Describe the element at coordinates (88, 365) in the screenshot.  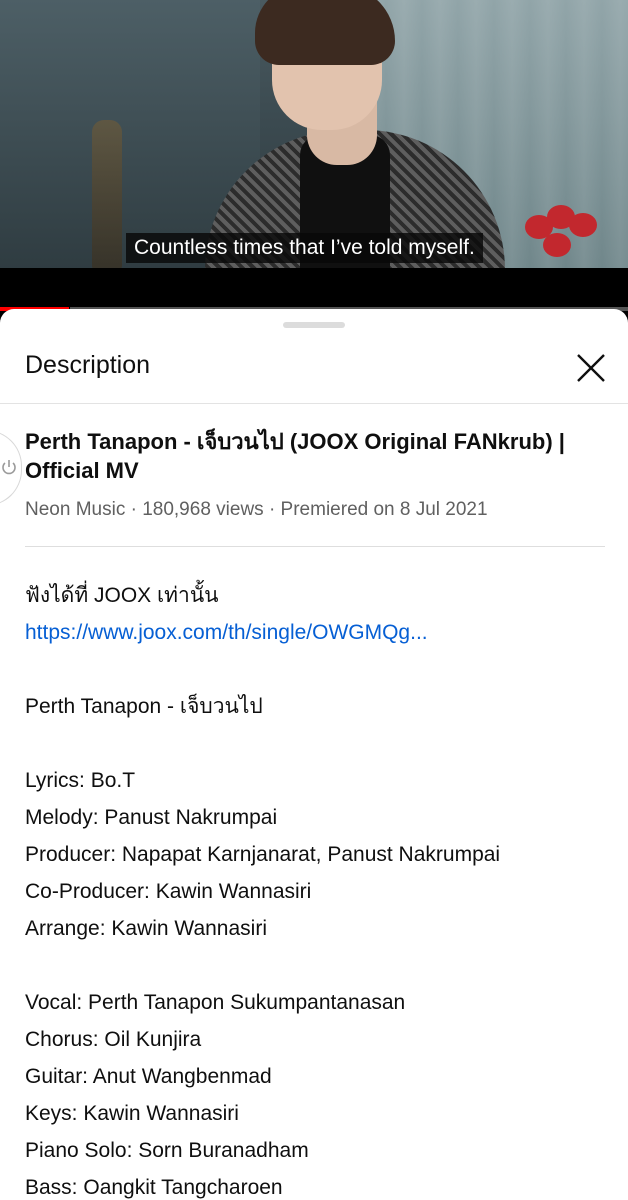
I see `sheet-title: Description` at that location.